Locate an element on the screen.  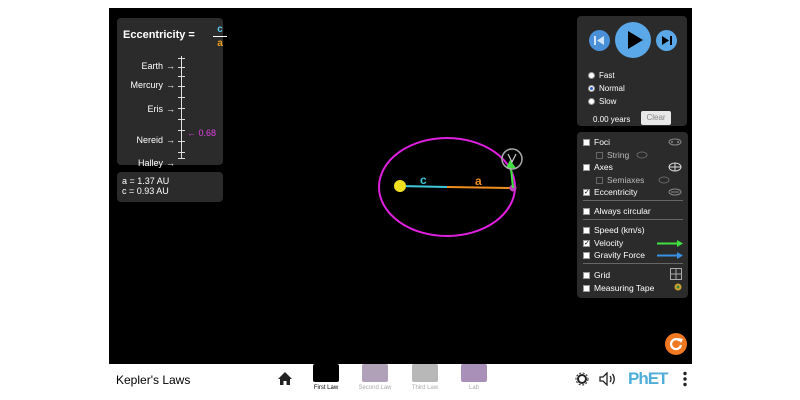
sun is located at coordinates (400, 186).